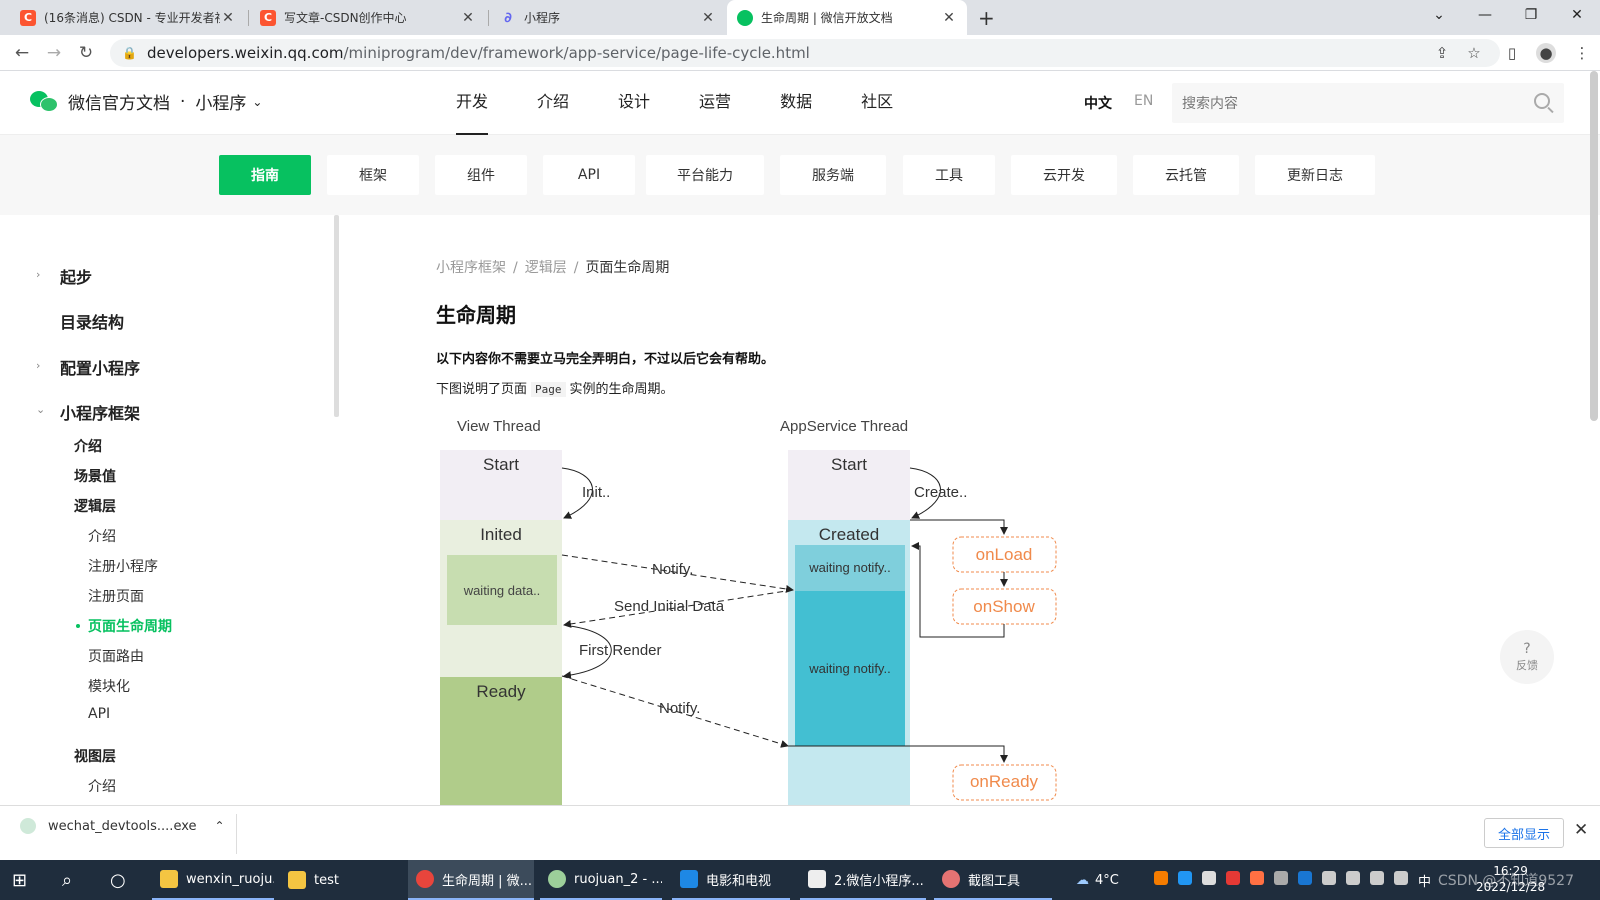 This screenshot has width=1600, height=900. I want to click on minimize-icon: —, so click(1485, 15).